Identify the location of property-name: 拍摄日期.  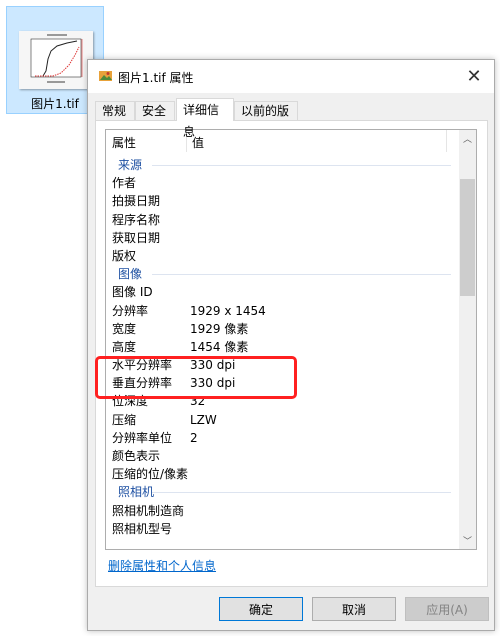
(136, 201).